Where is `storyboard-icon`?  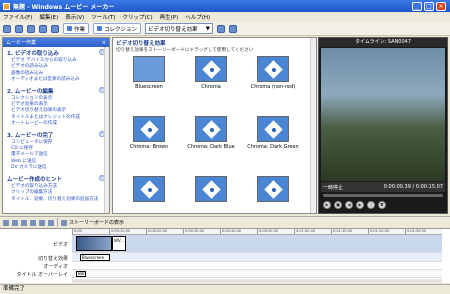
storyboard-icon is located at coordinates (64, 222).